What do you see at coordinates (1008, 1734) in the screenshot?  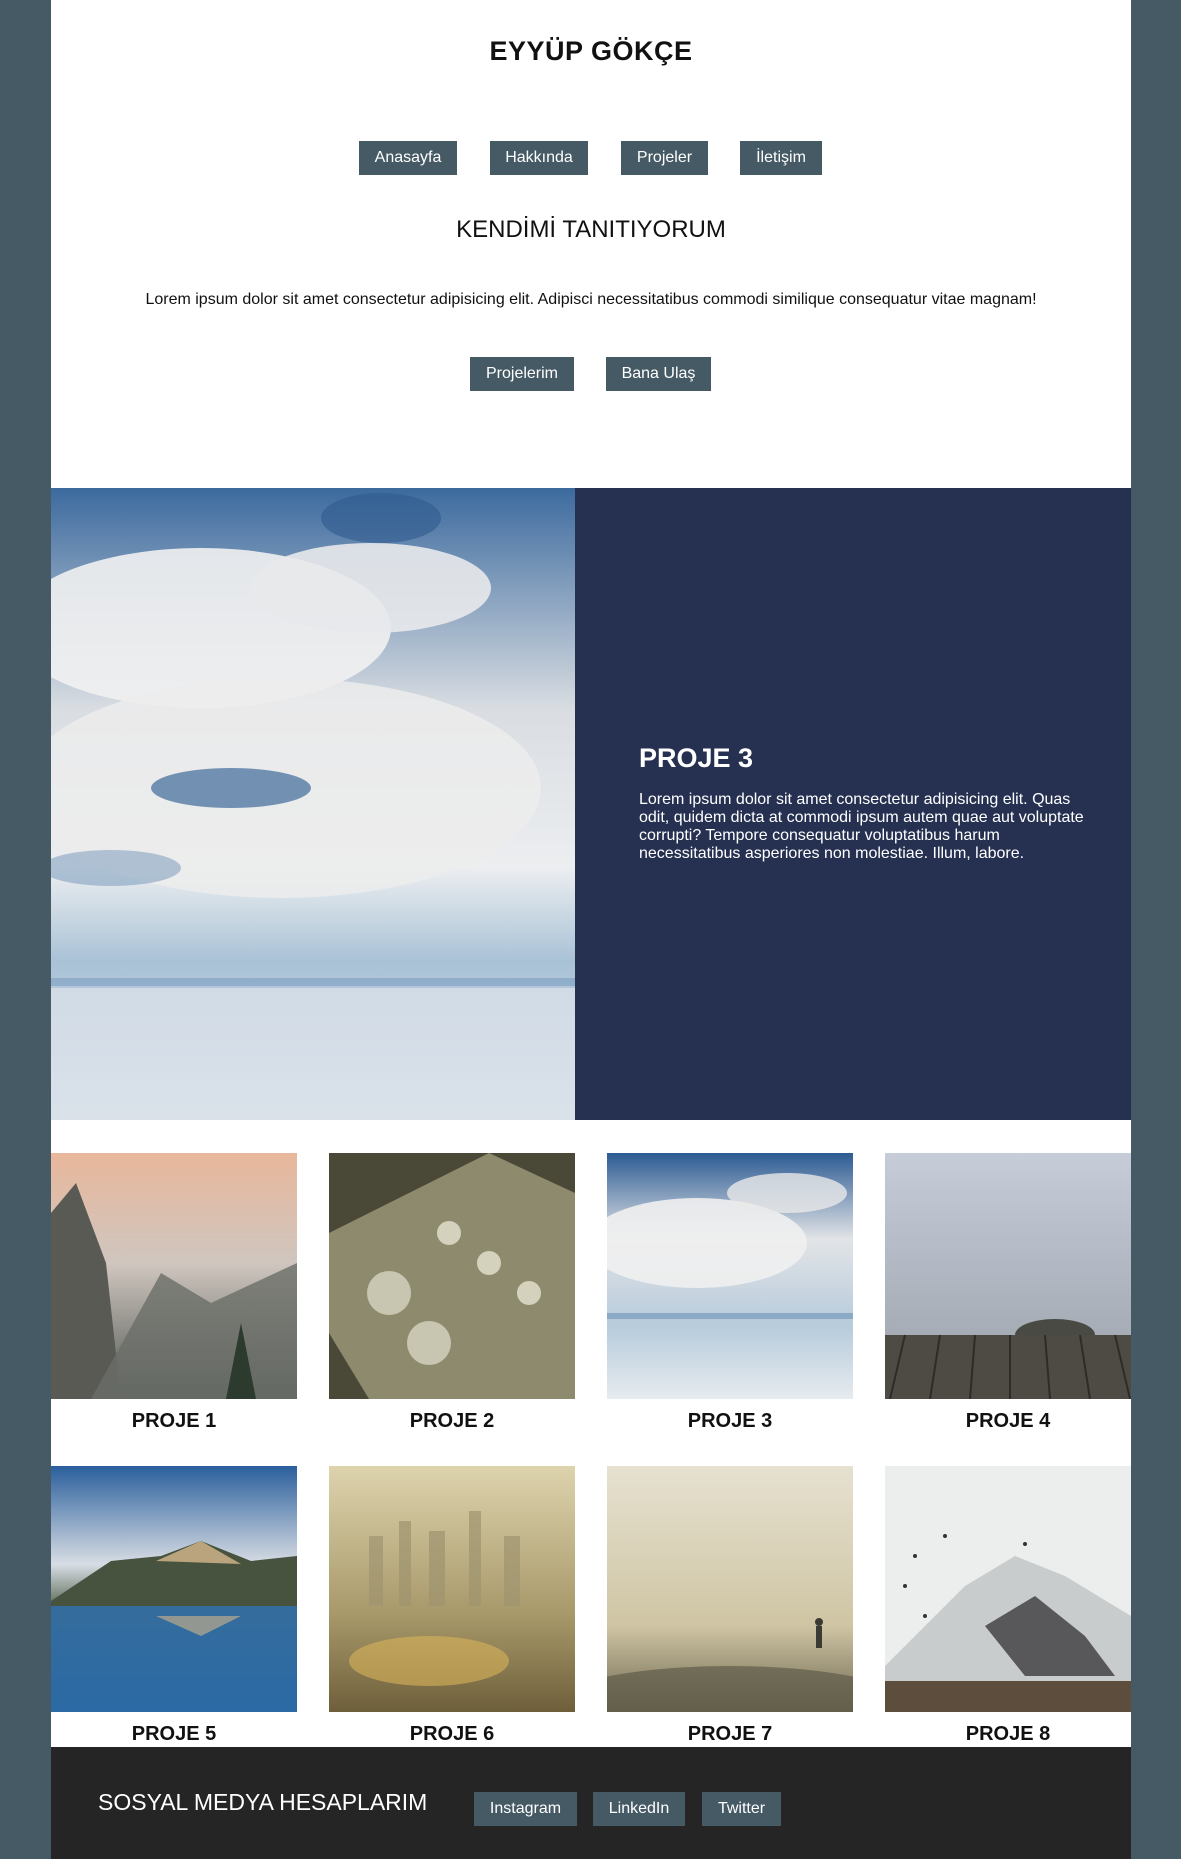 I see `project-8-title: PROJE 8` at bounding box center [1008, 1734].